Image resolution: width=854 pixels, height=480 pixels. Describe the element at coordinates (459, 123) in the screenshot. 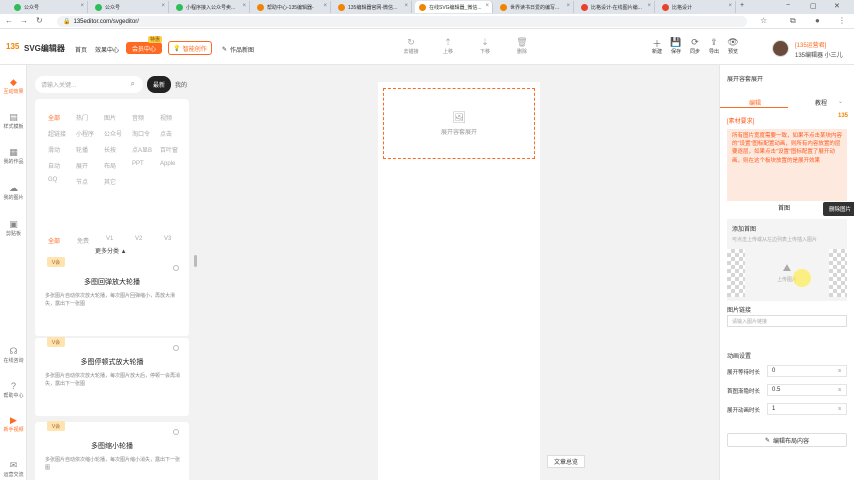

I see `image-placeholder: 🖼 展开容套展开` at that location.